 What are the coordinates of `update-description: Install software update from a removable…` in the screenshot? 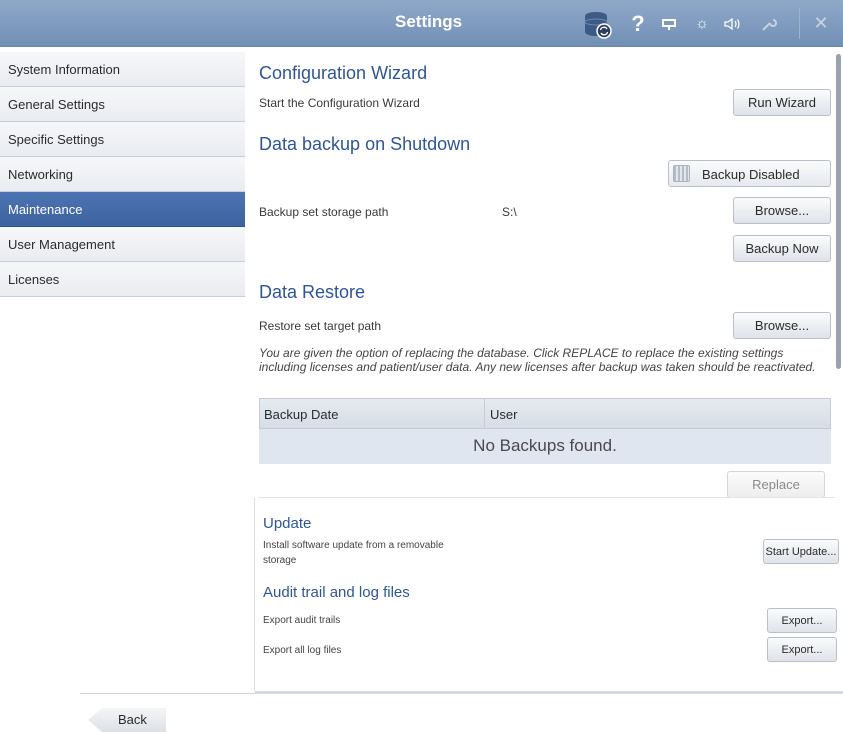 It's located at (353, 553).